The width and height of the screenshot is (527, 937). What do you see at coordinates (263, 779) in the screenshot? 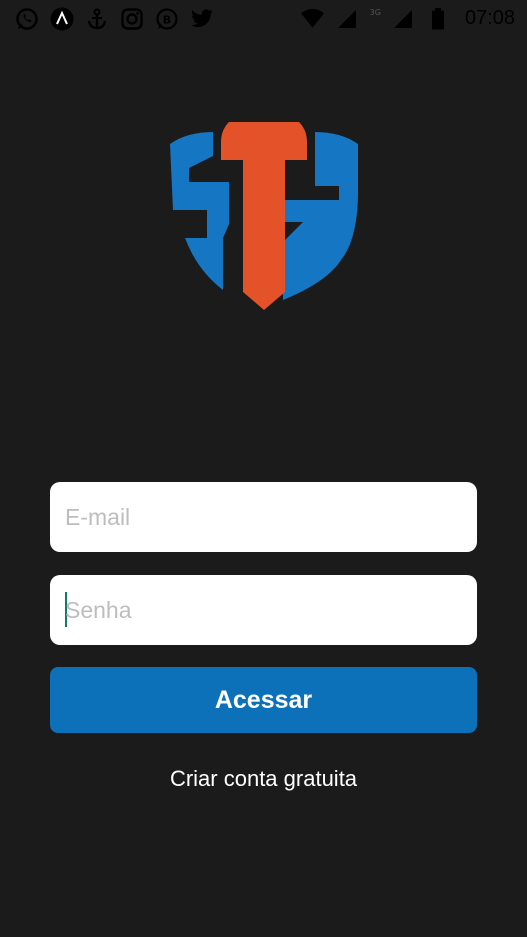
I see `create-account-link: Criar conta gratuita` at bounding box center [263, 779].